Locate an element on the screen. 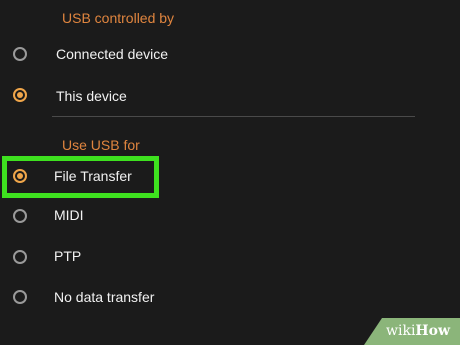 This screenshot has height=345, width=460. radio-option-ptp: PTP is located at coordinates (230, 257).